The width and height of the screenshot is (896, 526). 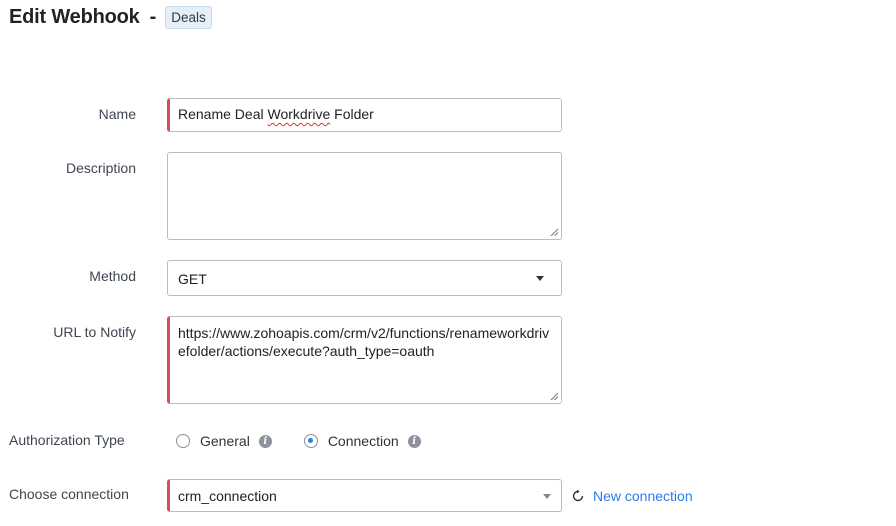 What do you see at coordinates (192, 279) in the screenshot?
I see `method-value: GET` at bounding box center [192, 279].